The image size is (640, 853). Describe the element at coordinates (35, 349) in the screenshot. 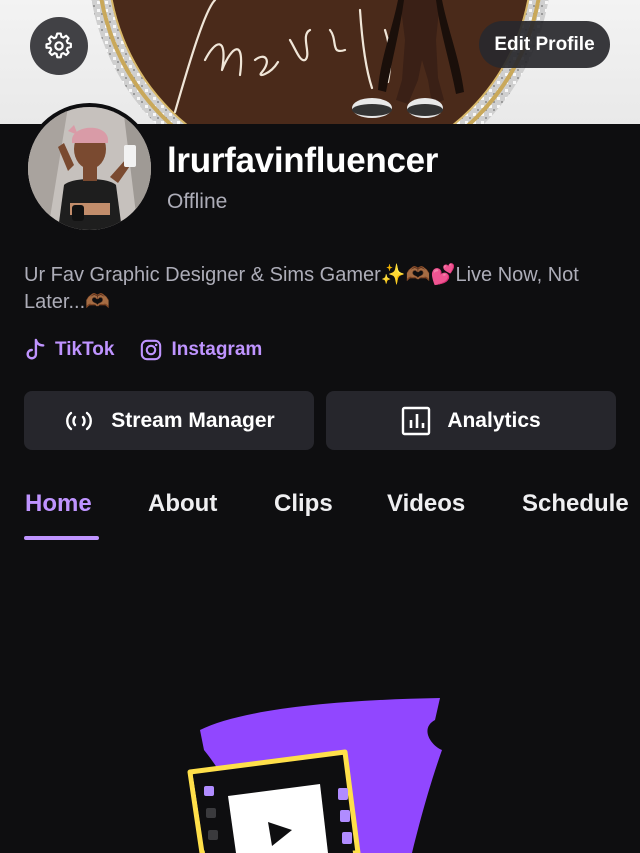

I see `tiktok-icon` at that location.